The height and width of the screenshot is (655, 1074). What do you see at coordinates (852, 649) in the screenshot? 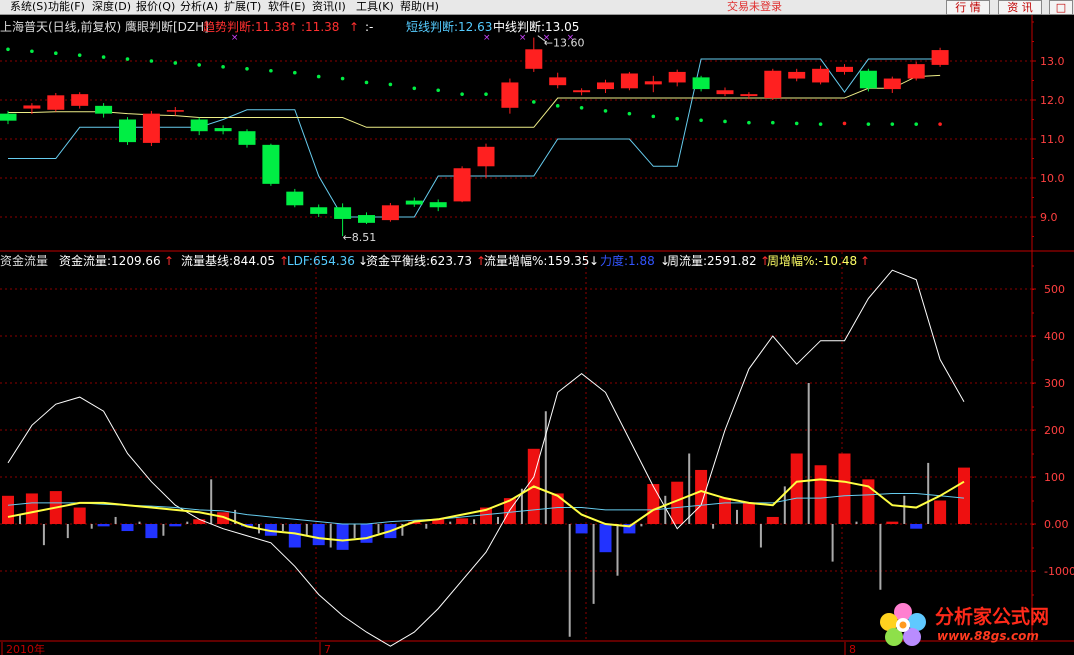
I see `time-axis-label: 8` at bounding box center [852, 649].